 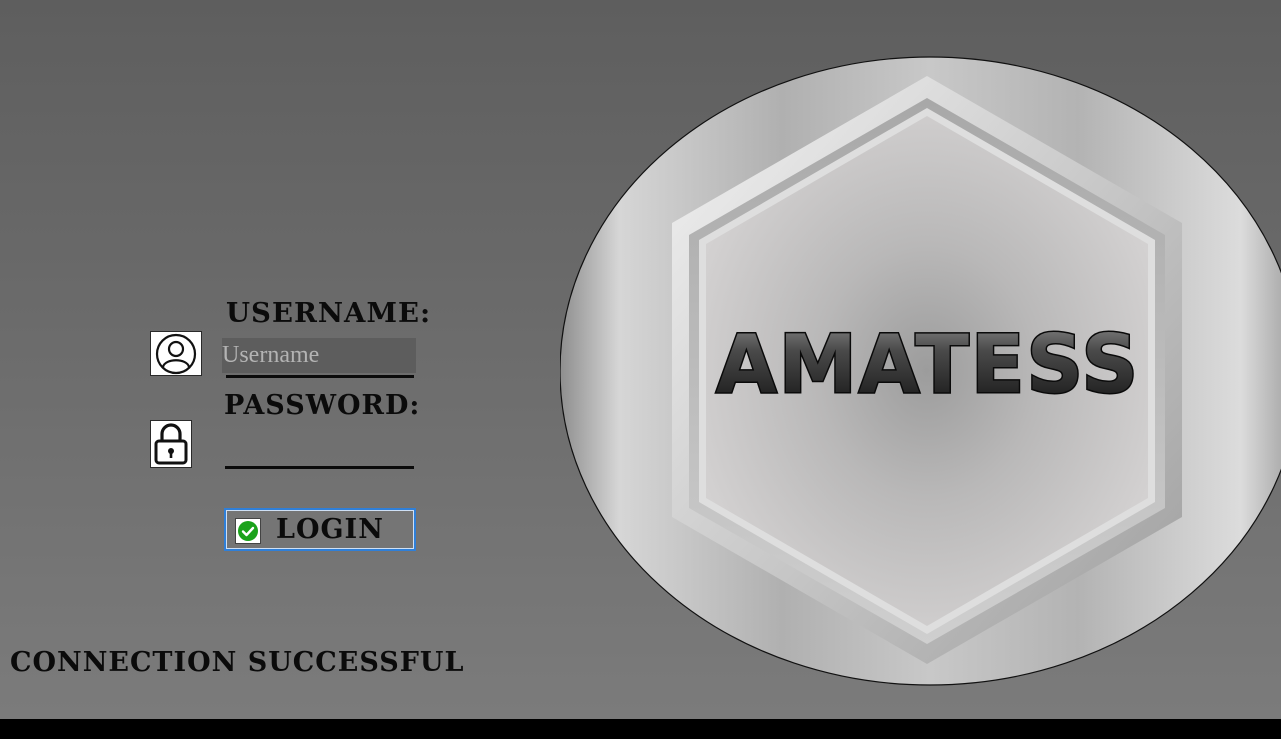 I want to click on login-button: LOGIN, so click(x=320, y=529).